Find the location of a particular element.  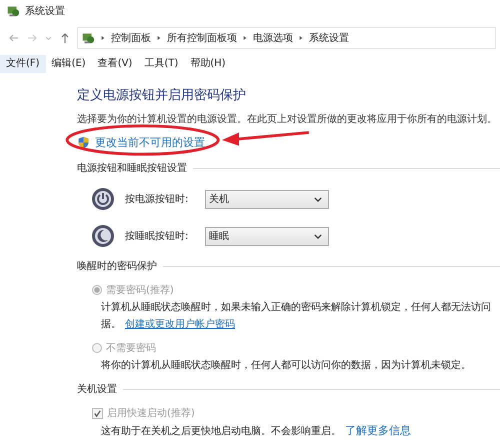

up-arrow-icon is located at coordinates (65, 38).